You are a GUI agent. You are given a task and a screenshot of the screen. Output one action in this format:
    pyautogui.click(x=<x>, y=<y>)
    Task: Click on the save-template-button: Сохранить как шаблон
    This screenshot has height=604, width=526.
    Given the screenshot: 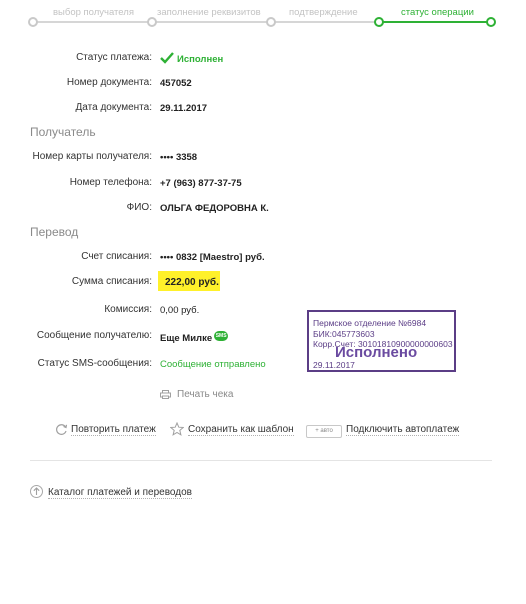 What is the action you would take?
    pyautogui.click(x=241, y=430)
    